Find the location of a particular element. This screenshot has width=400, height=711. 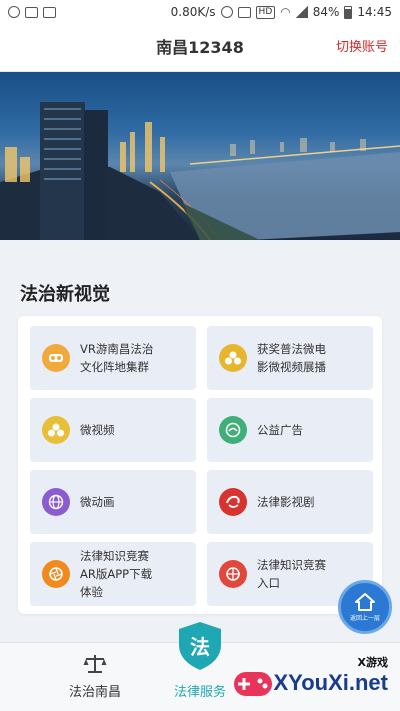

status-right: 0.80K/s HD ◠ 84% 14:45 is located at coordinates (281, 12).